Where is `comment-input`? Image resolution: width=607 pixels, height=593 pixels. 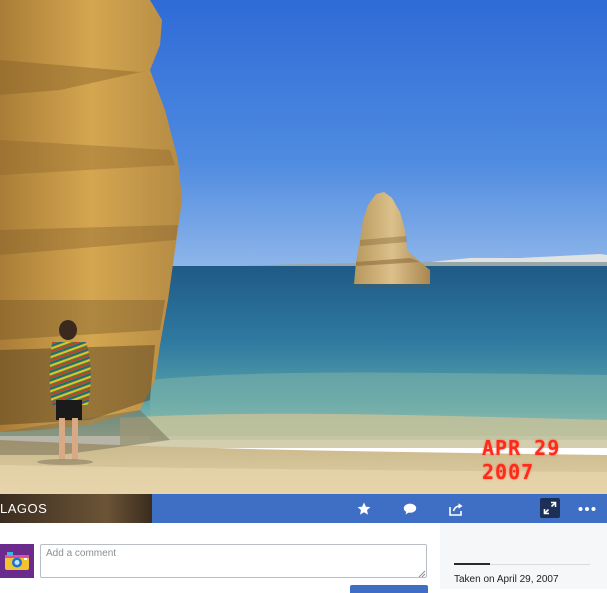
comment-input is located at coordinates (233, 561).